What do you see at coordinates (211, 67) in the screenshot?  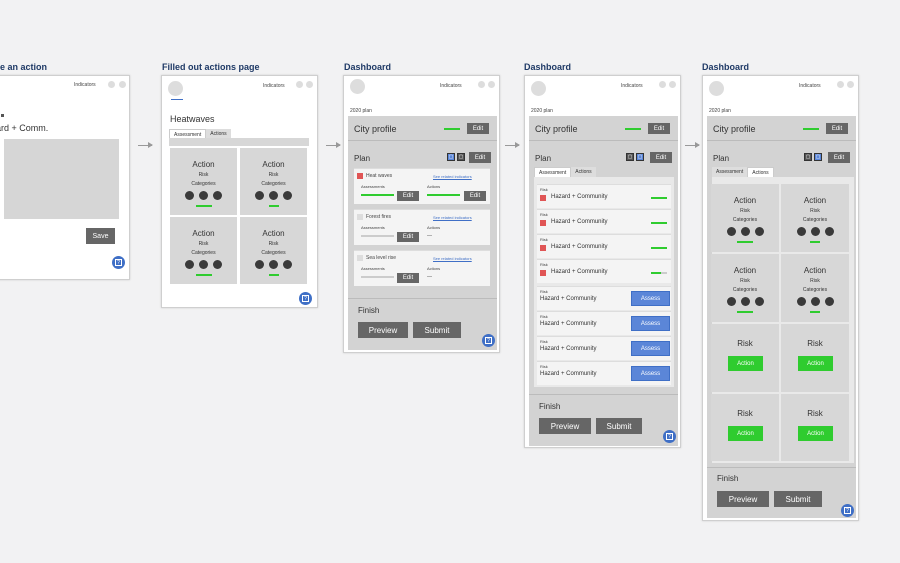 I see `frame-title-filled-actions: Filled out actions page` at bounding box center [211, 67].